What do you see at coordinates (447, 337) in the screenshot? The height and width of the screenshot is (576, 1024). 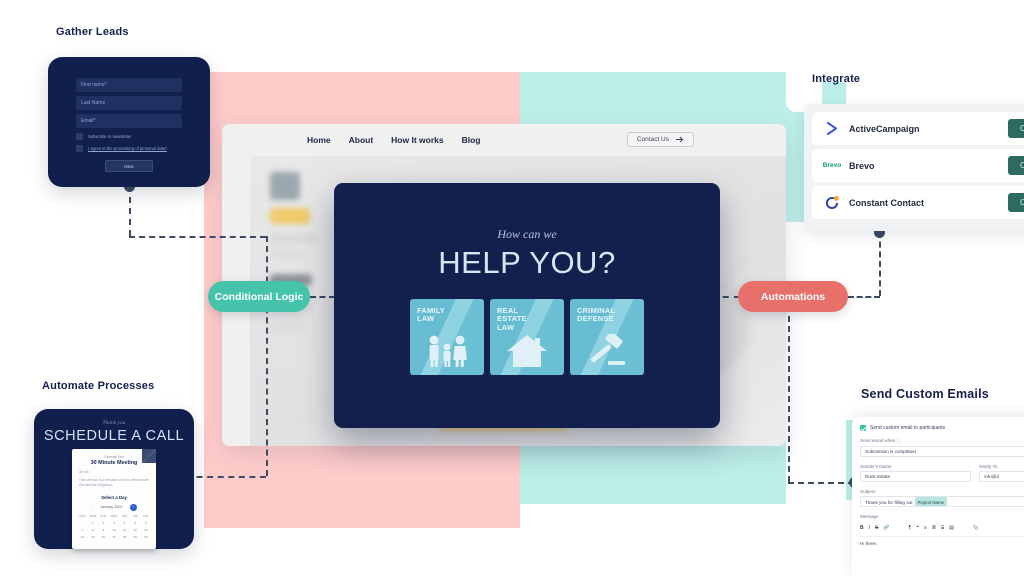 I see `practice-card-family-law: FAMILY LAW` at bounding box center [447, 337].